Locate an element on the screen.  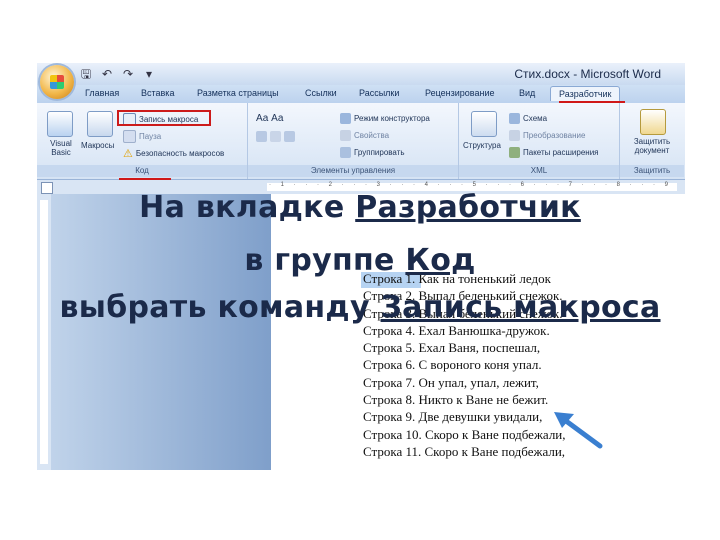
group-code-label: Код is located at coordinates (142, 171).